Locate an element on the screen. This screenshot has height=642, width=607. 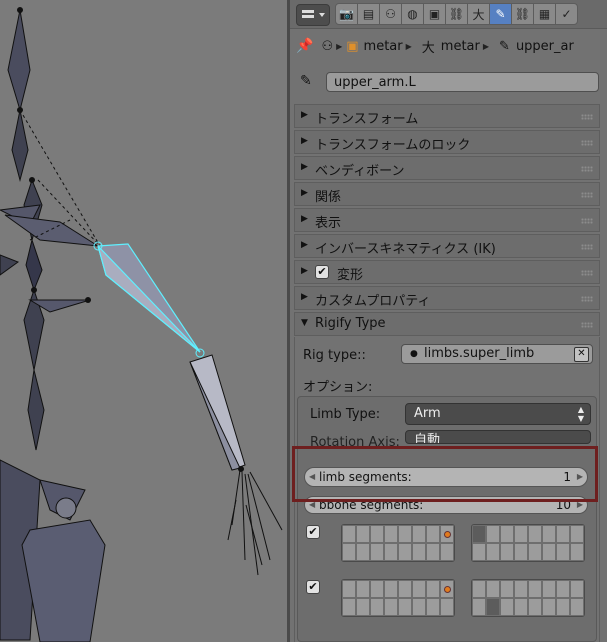
armature-data-icon: ⼤ is located at coordinates (478, 14).